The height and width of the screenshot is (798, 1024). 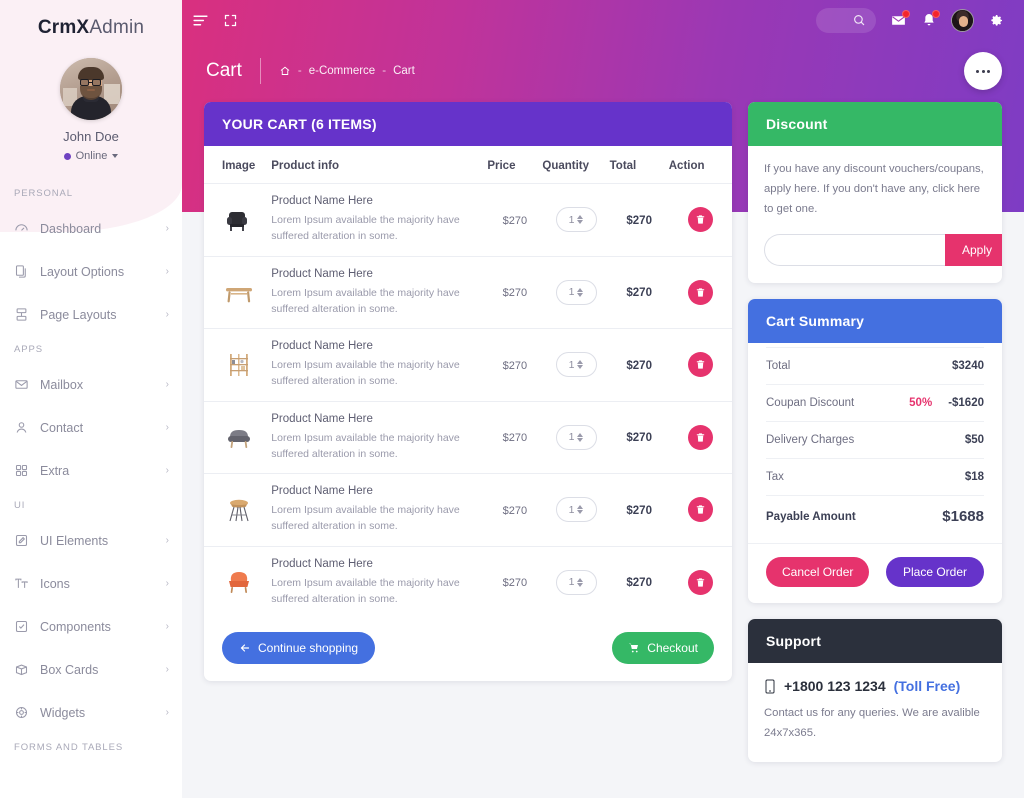 What do you see at coordinates (663, 648) in the screenshot?
I see `checkout-button: Checkout` at bounding box center [663, 648].